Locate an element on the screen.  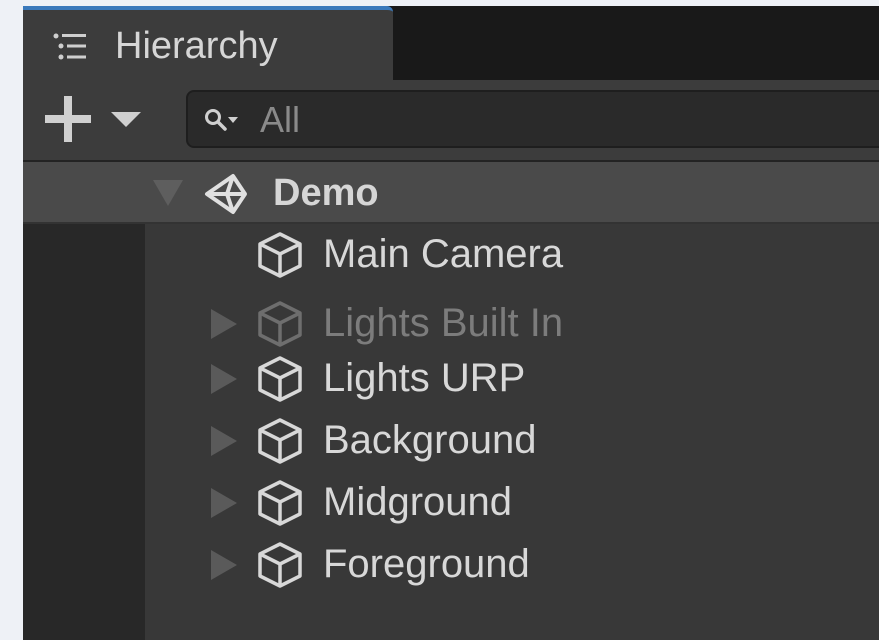
hierarchy-item-foreground: Foreground is located at coordinates (512, 565).